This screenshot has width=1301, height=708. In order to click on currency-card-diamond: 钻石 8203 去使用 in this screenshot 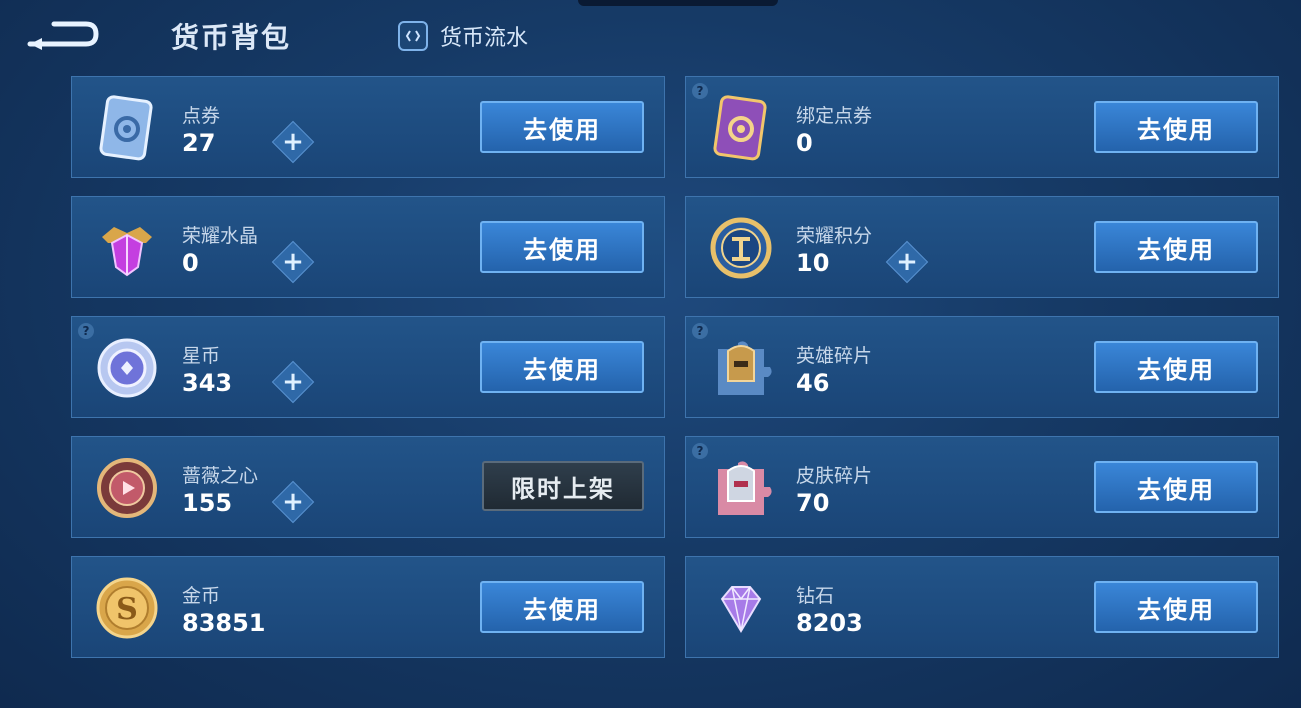, I will do `click(982, 607)`.